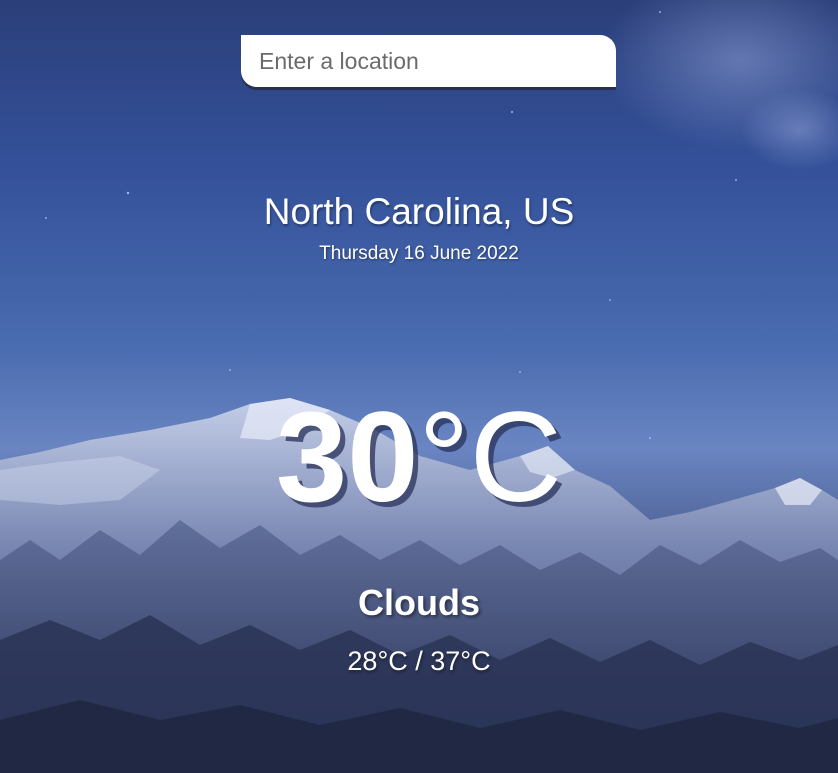  What do you see at coordinates (428, 61) in the screenshot?
I see `location-search-input` at bounding box center [428, 61].